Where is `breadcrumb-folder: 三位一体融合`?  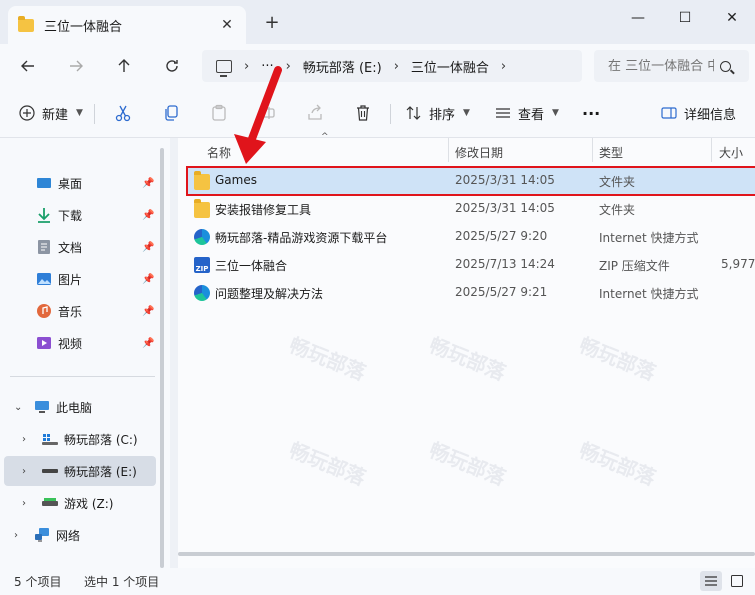 breadcrumb-folder: 三位一体融合 is located at coordinates (450, 66).